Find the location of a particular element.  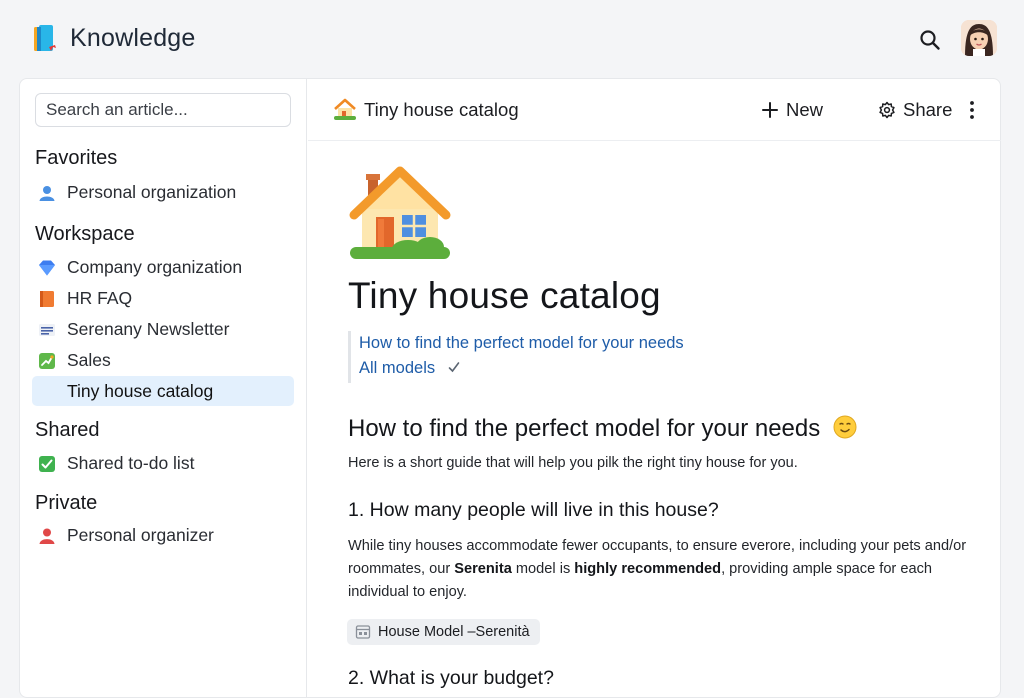

section-shared: Shared is located at coordinates (67, 430).